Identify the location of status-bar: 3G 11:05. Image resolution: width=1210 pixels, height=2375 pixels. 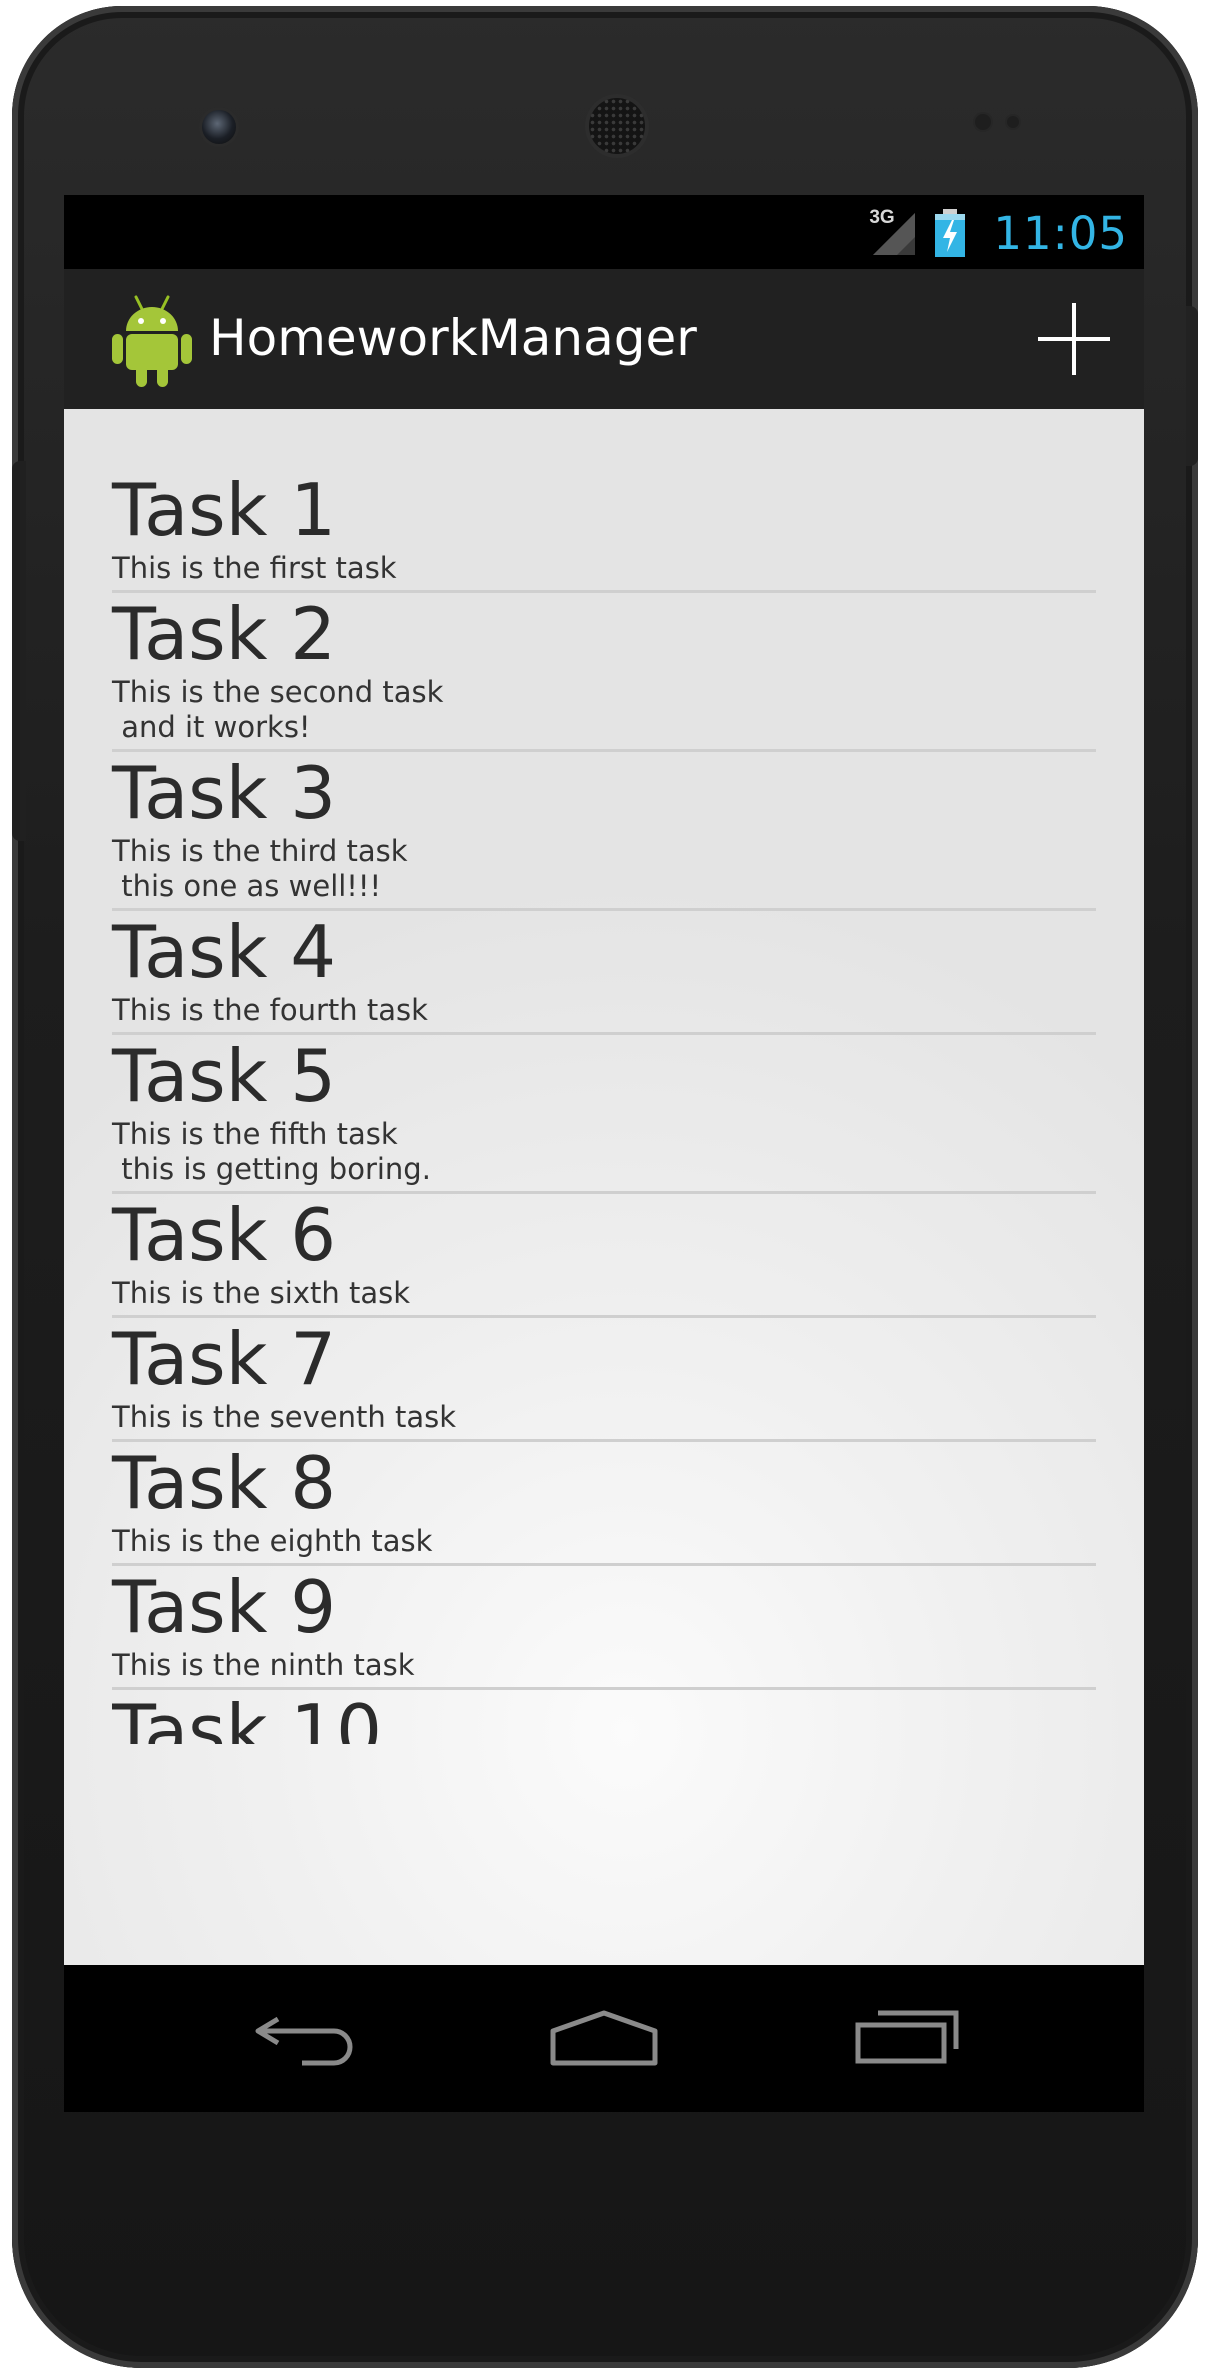
(604, 232).